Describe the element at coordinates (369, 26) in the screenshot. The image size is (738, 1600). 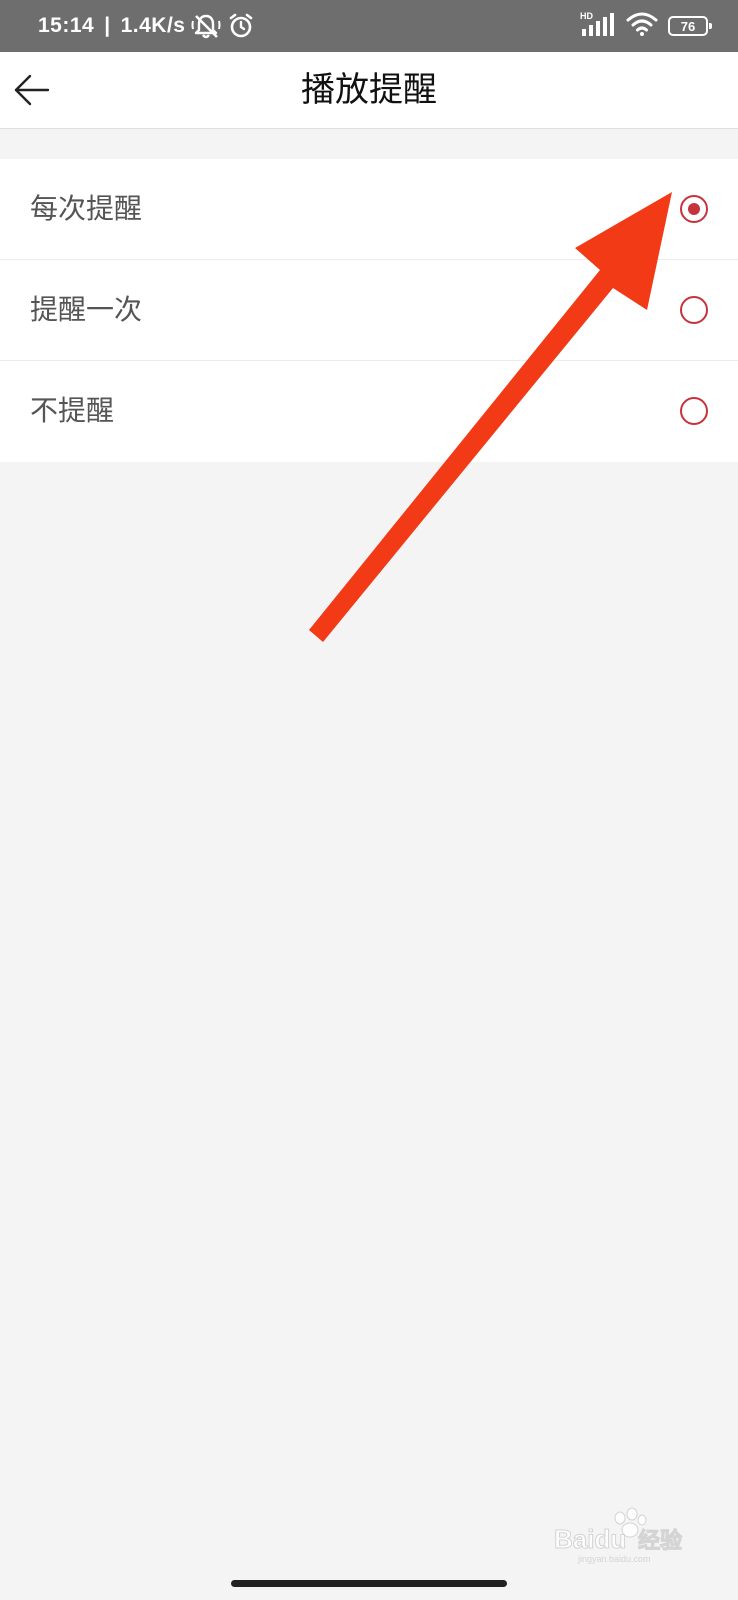
I see `status-bar: 15:14 | 1.4K/s HD 76` at that location.